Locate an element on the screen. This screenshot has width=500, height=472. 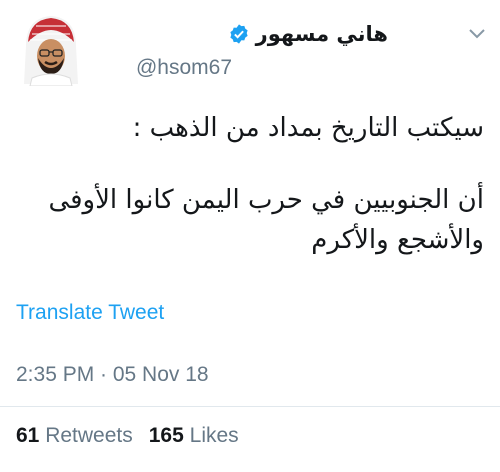
tweet-timestamp: 2:35 PM · 05 Nov 18 is located at coordinates (112, 375).